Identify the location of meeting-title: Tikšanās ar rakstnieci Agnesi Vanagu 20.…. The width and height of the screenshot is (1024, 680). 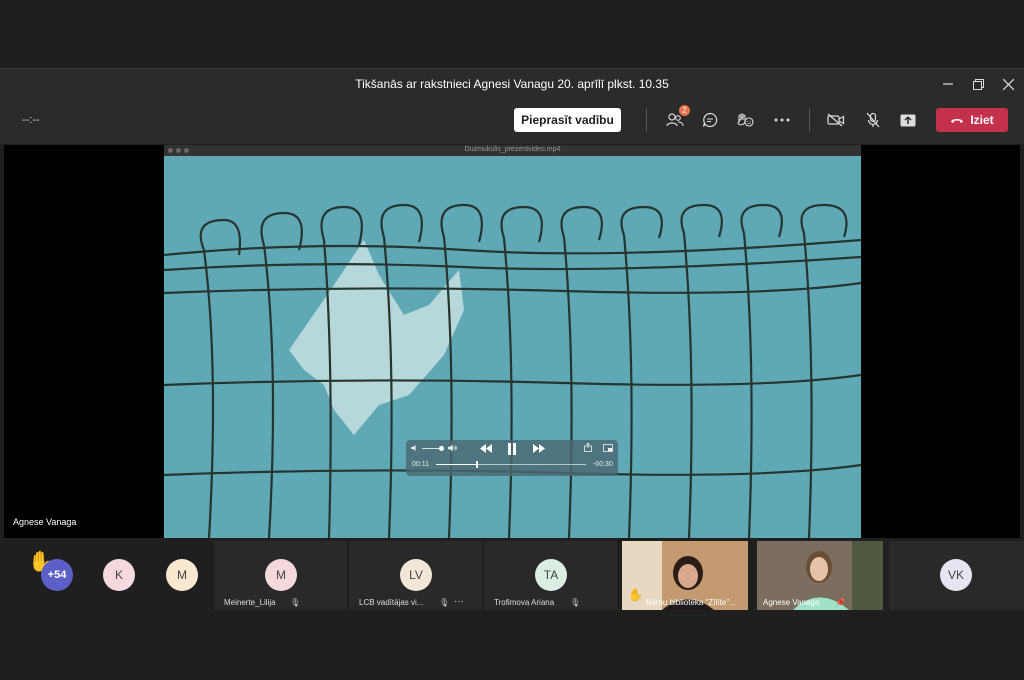
(512, 84).